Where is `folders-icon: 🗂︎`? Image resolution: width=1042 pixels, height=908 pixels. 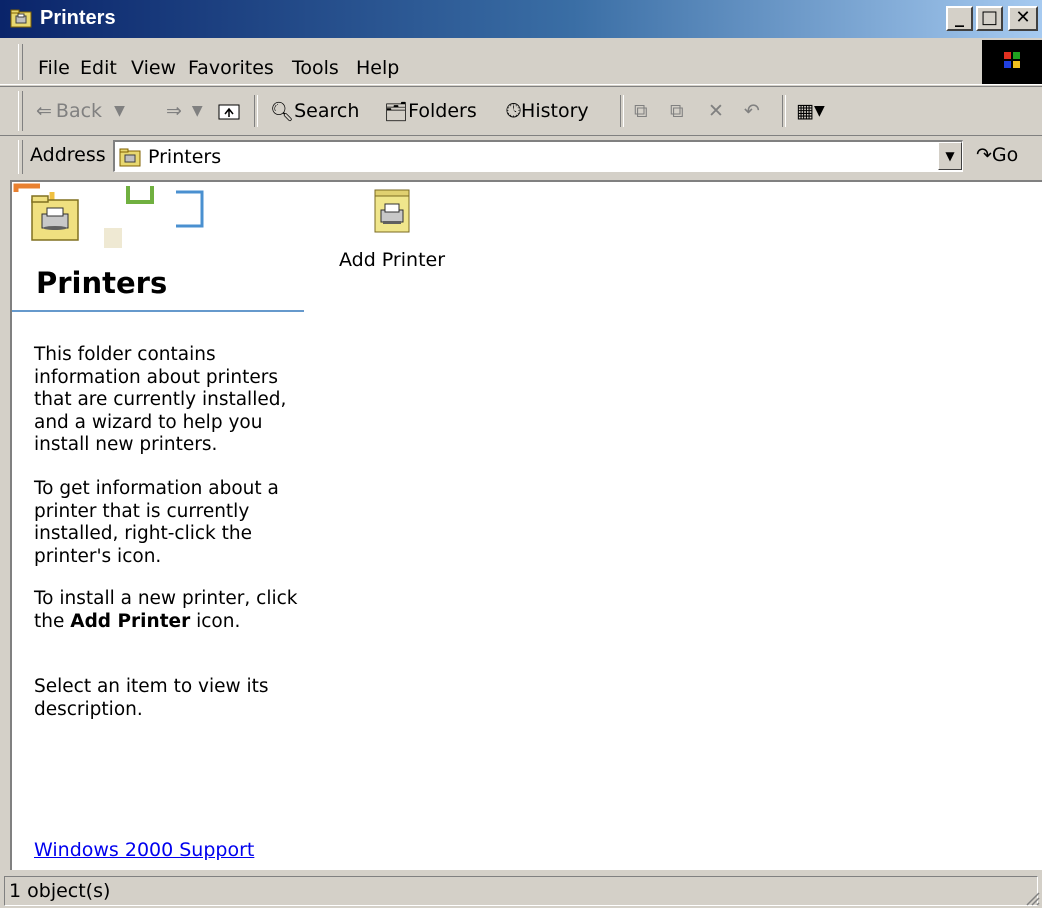
folders-icon: 🗂︎ is located at coordinates (396, 111).